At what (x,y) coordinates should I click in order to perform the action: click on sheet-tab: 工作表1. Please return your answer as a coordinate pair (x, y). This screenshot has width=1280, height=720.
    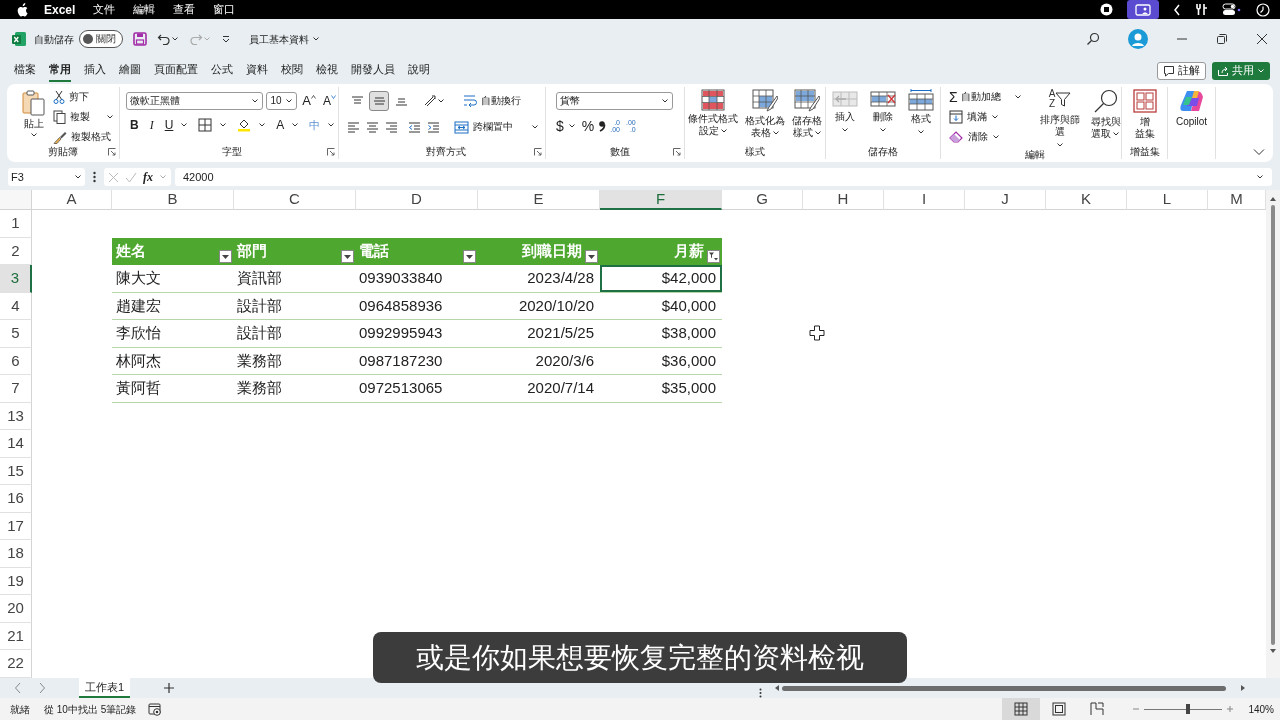
    Looking at the image, I should click on (105, 688).